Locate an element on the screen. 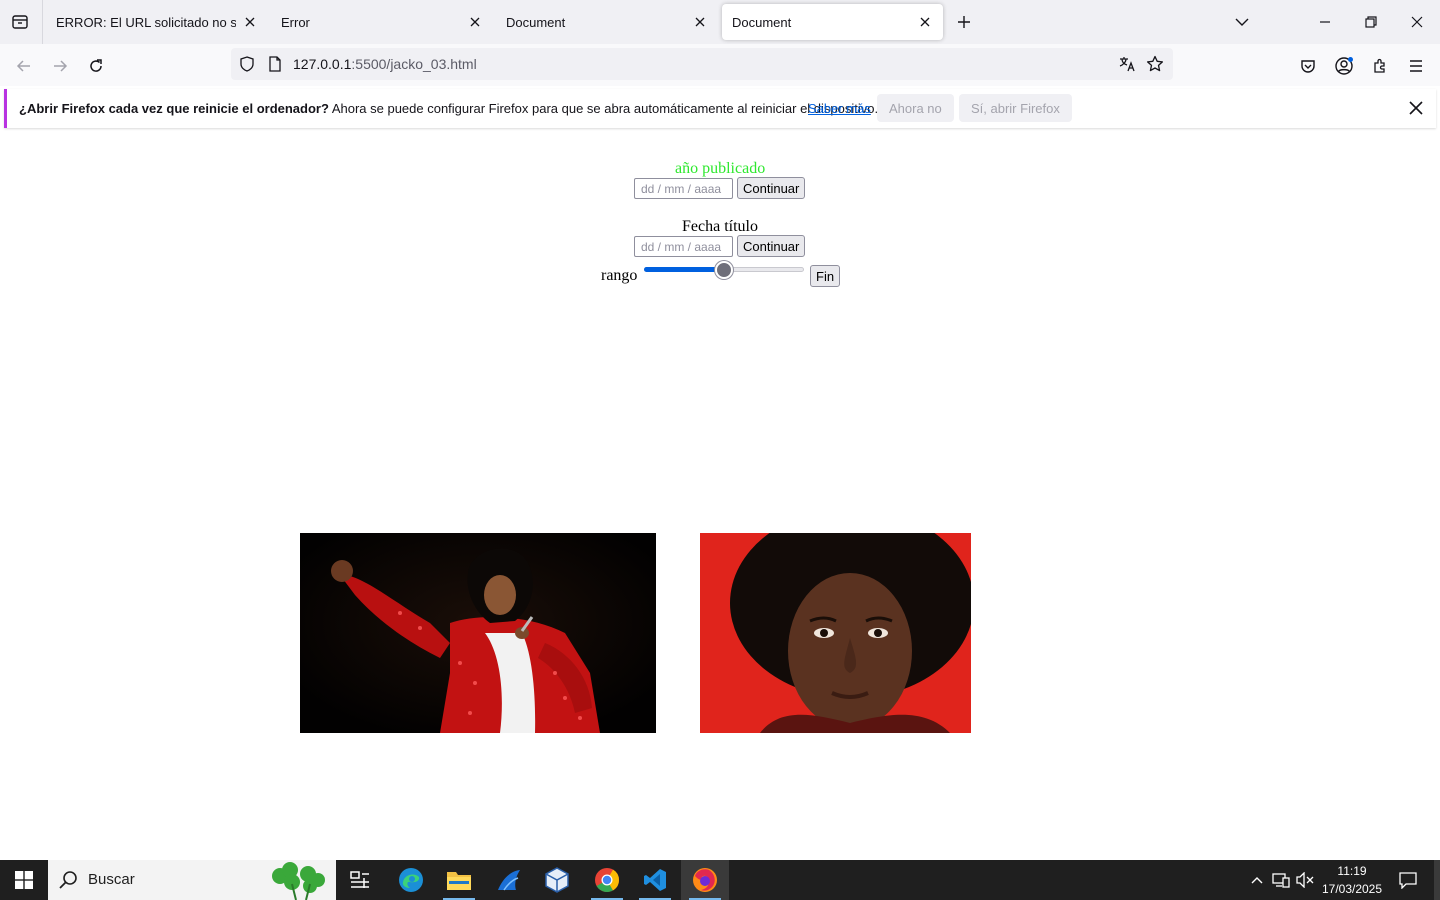  volume-muted-icon is located at coordinates (1305, 880).